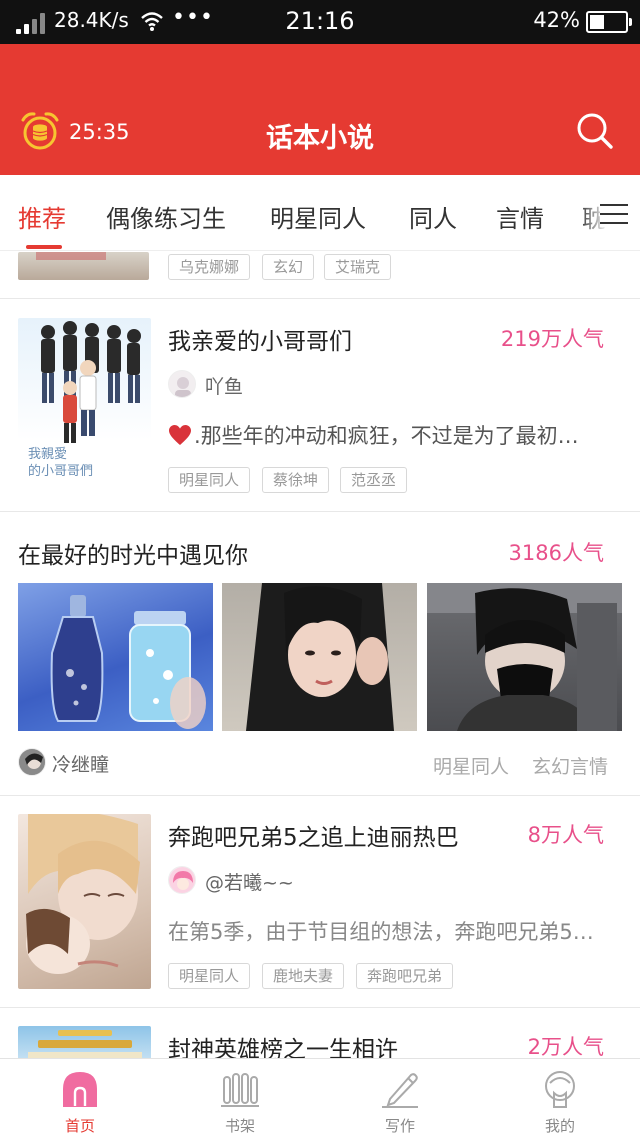  I want to click on popularity-count: 219万人气, so click(552, 339).